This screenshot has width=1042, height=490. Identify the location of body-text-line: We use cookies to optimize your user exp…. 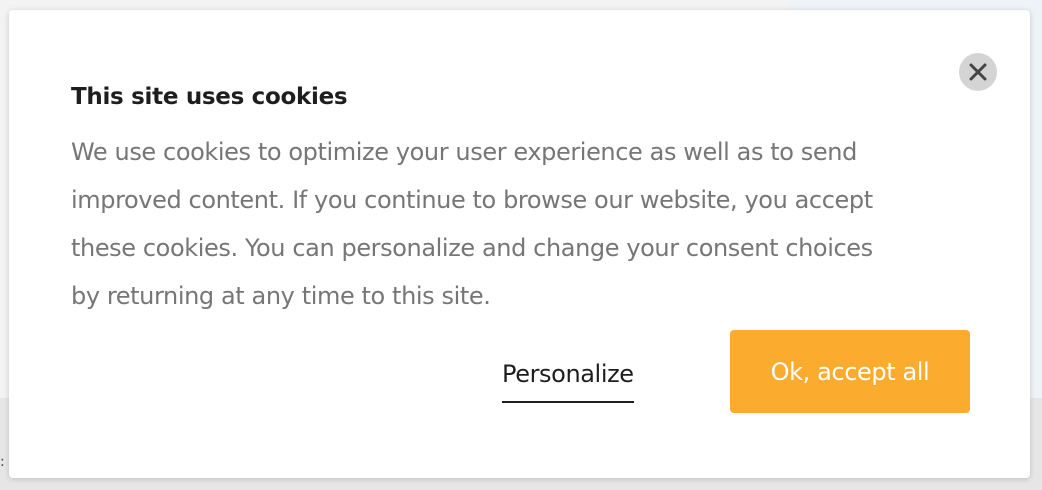
(464, 152).